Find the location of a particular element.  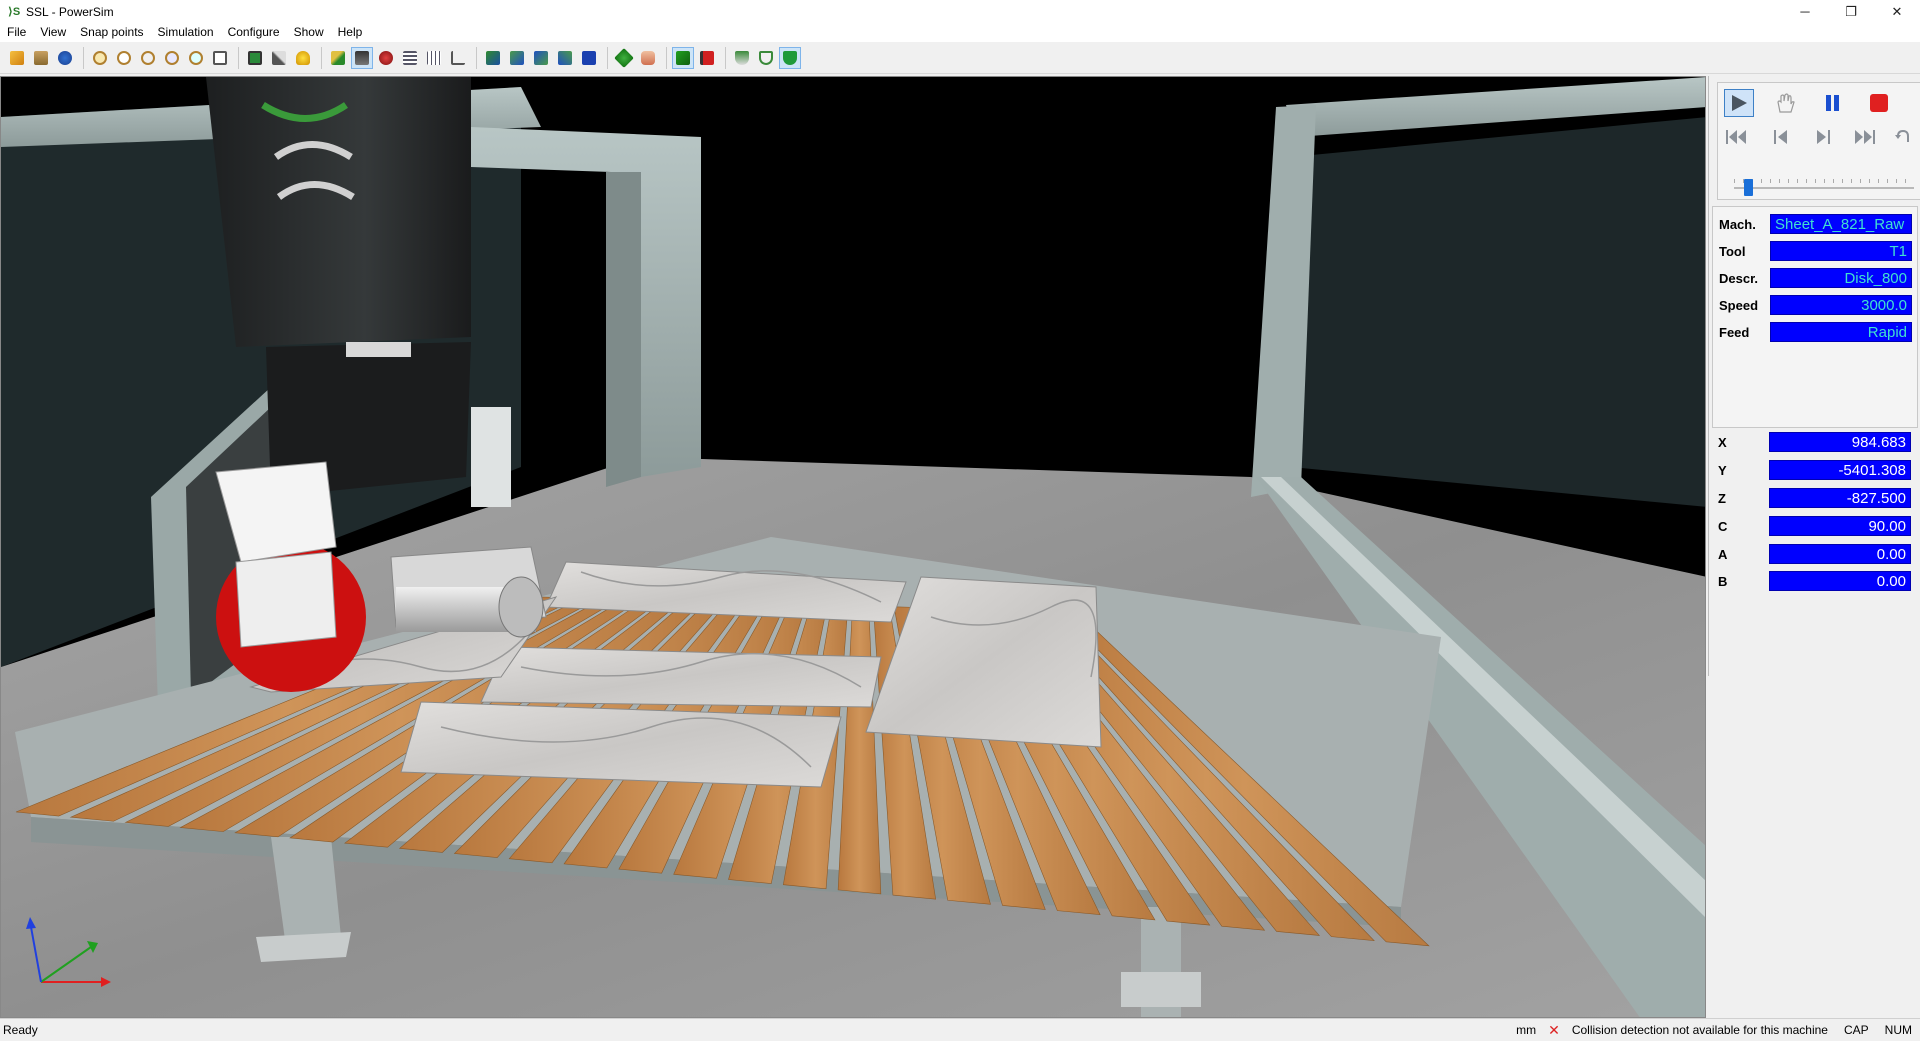

zoom-fit-icon is located at coordinates (172, 58).